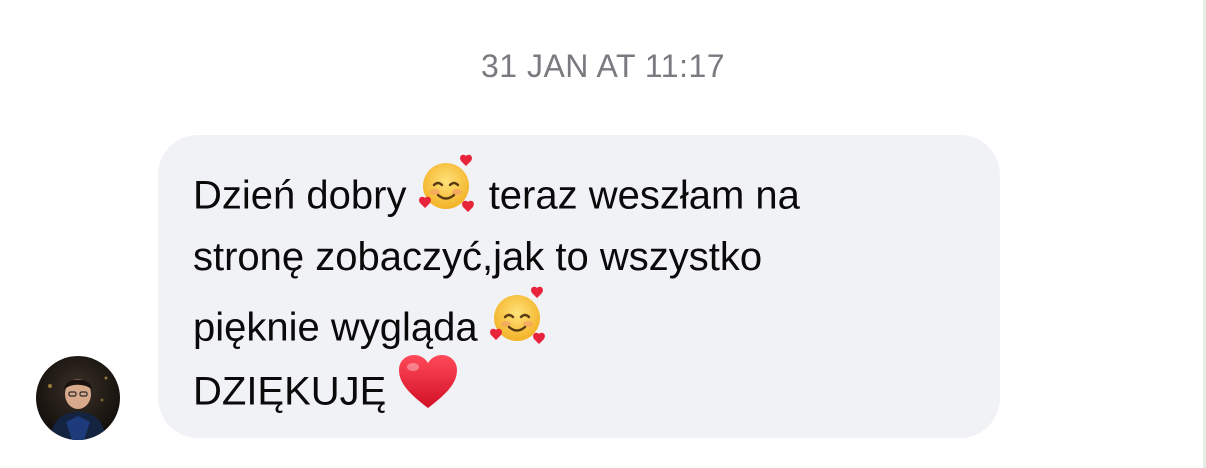 The height and width of the screenshot is (468, 1206). I want to click on message-line-2: stronę zobaczyć,jak to wszystko, so click(478, 257).